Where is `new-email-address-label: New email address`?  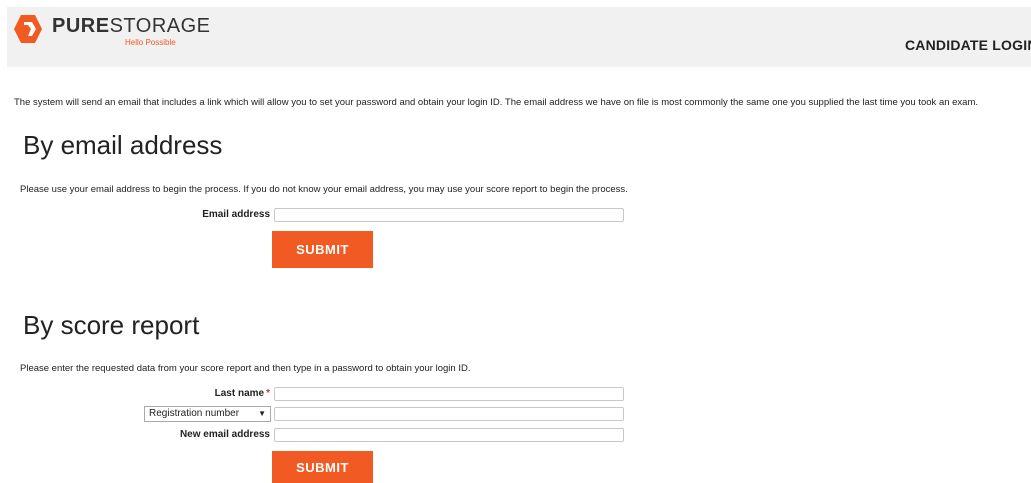 new-email-address-label: New email address is located at coordinates (224, 434).